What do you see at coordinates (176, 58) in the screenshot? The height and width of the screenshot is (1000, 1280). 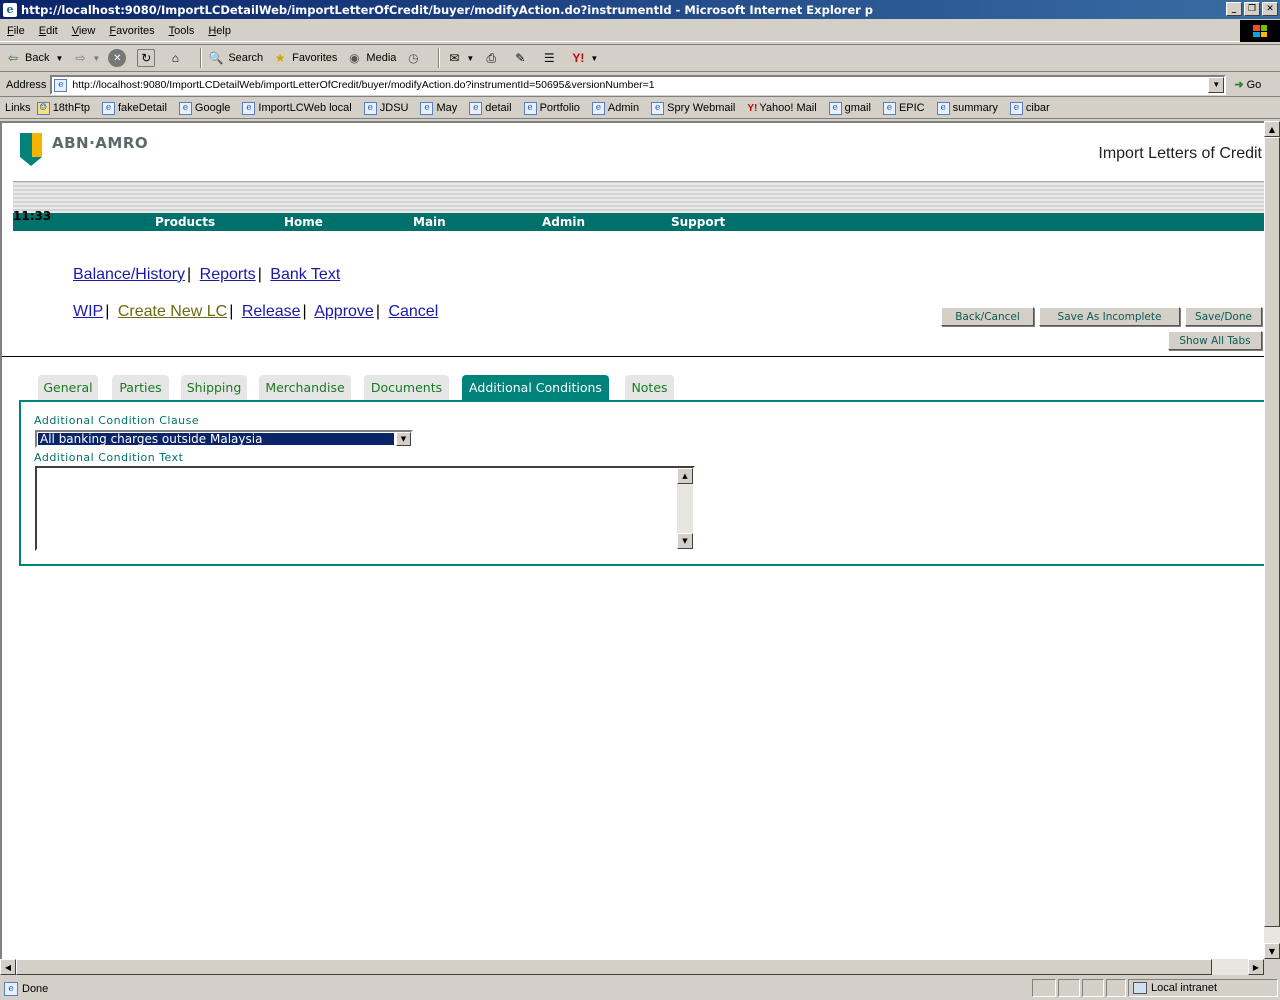 I see `home-button: ⌂` at bounding box center [176, 58].